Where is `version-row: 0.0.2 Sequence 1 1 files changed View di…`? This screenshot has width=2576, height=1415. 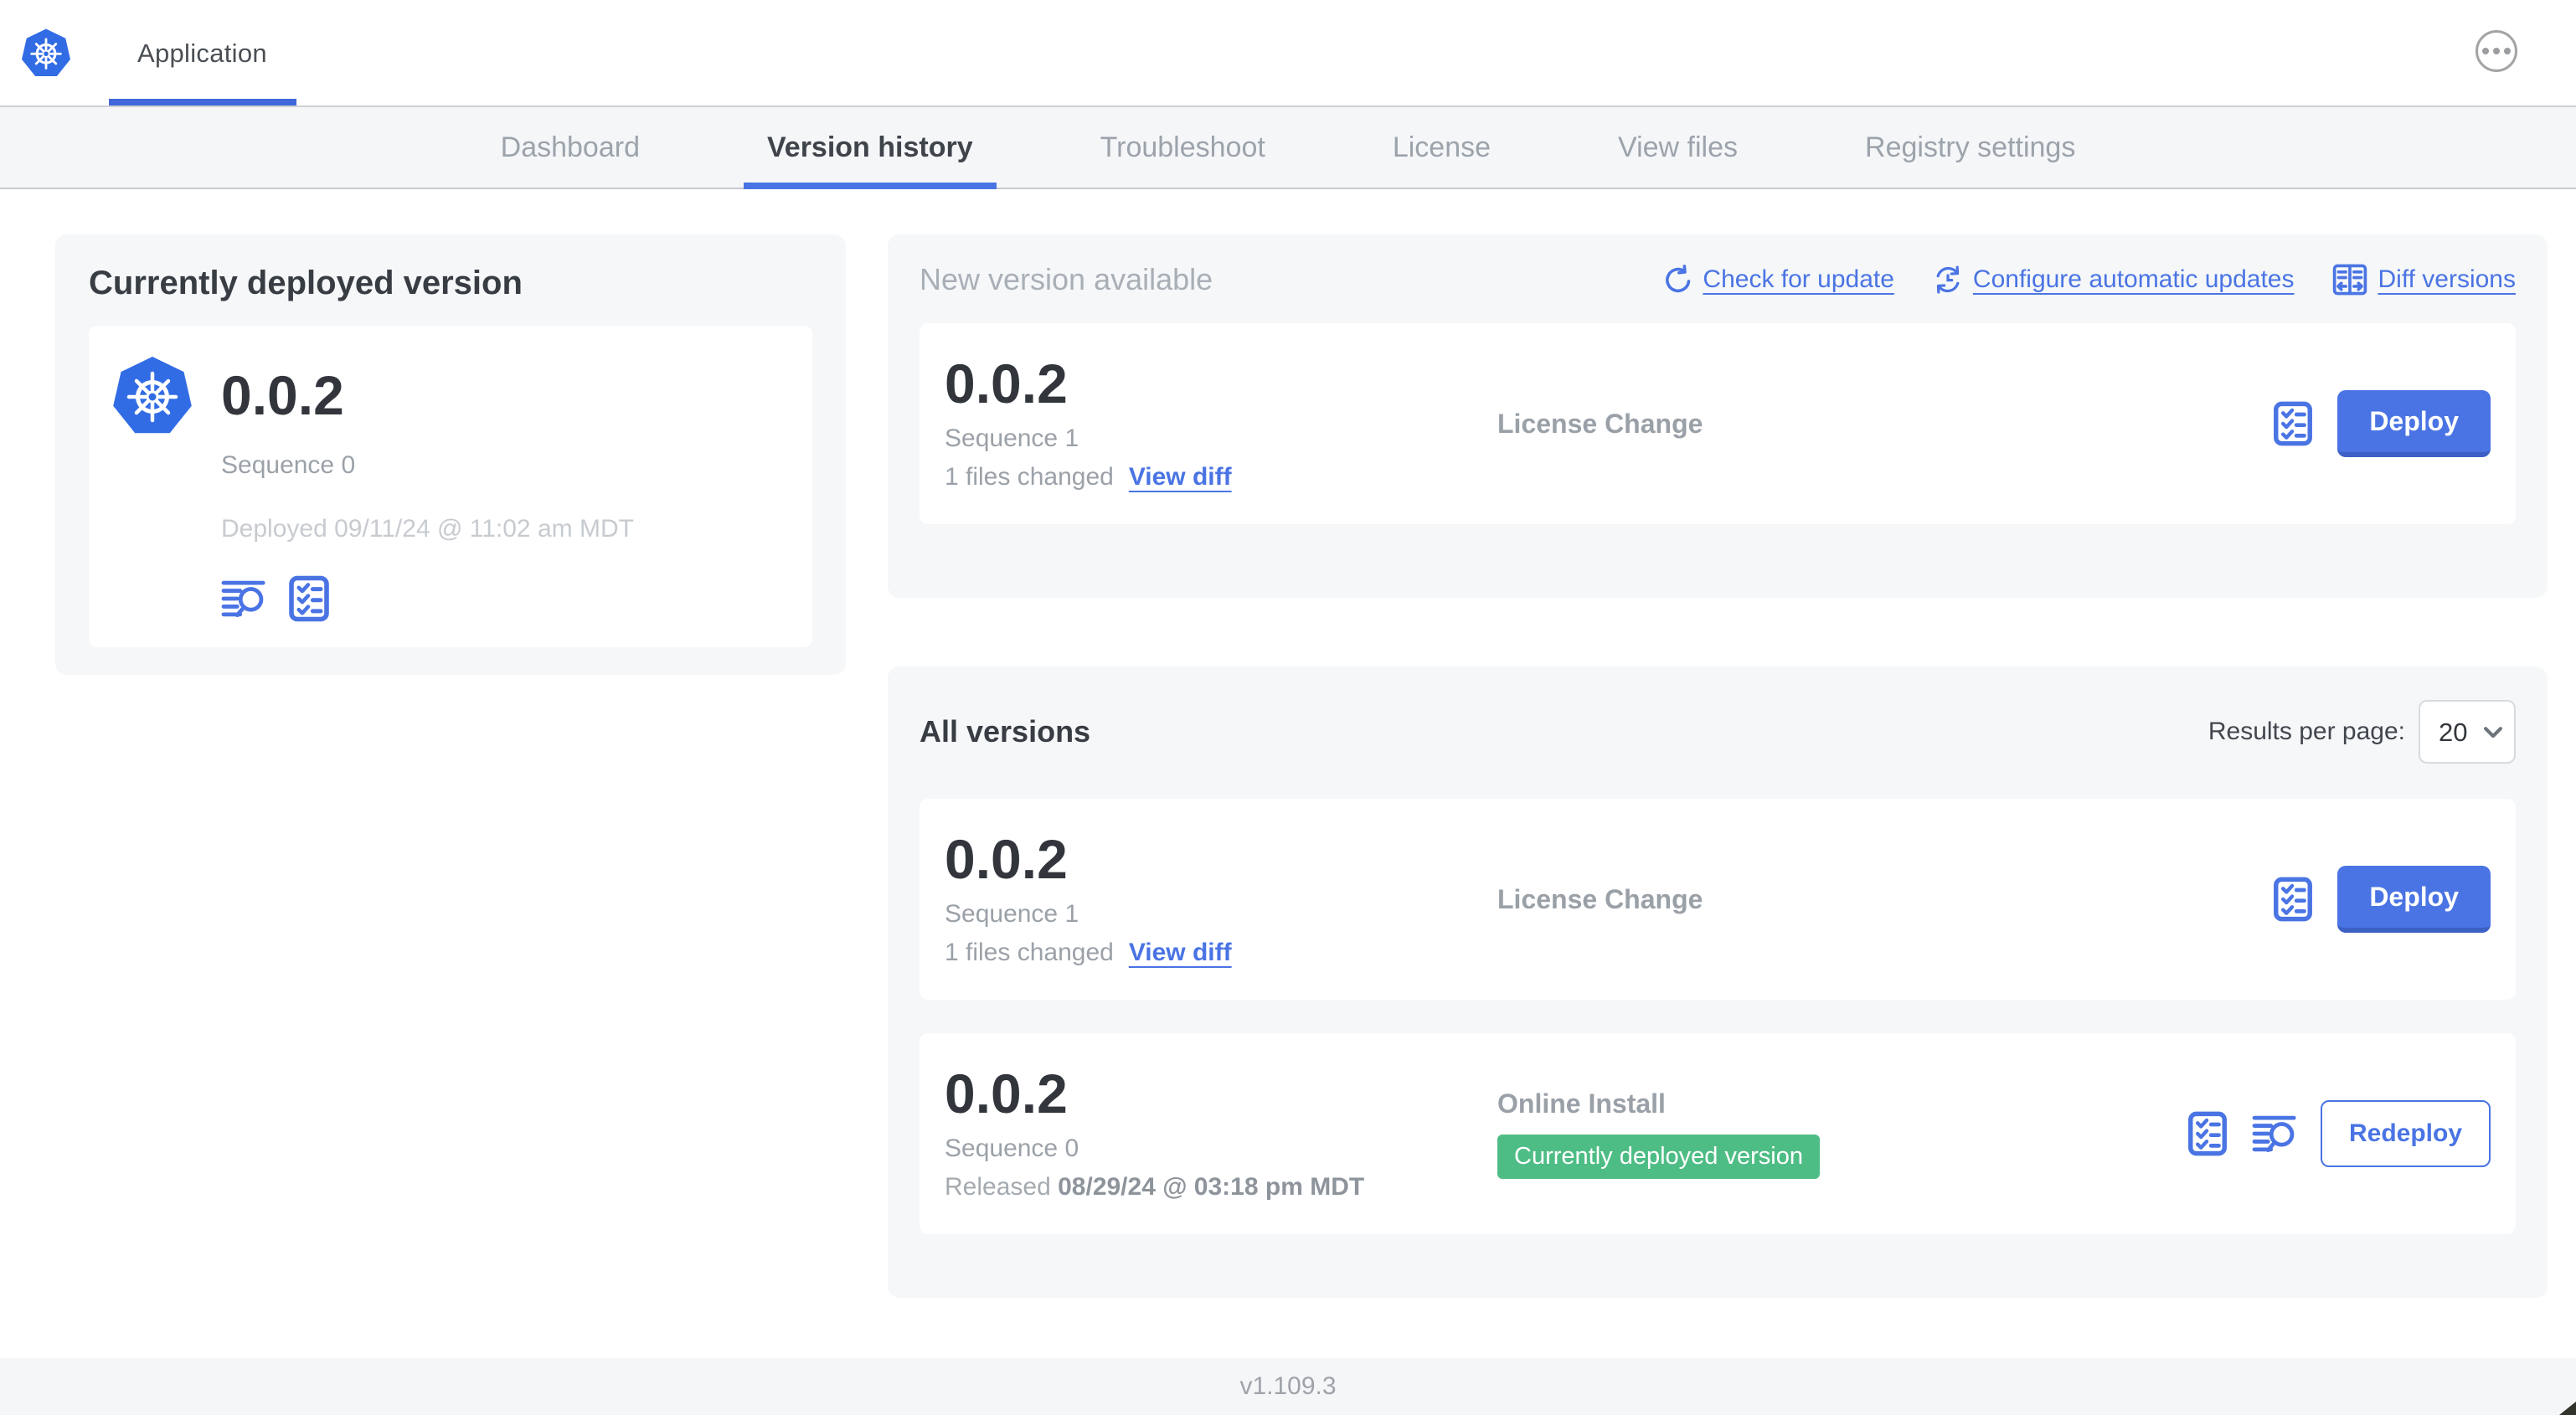
version-row: 0.0.2 Sequence 1 1 files changed View di… is located at coordinates (1718, 899).